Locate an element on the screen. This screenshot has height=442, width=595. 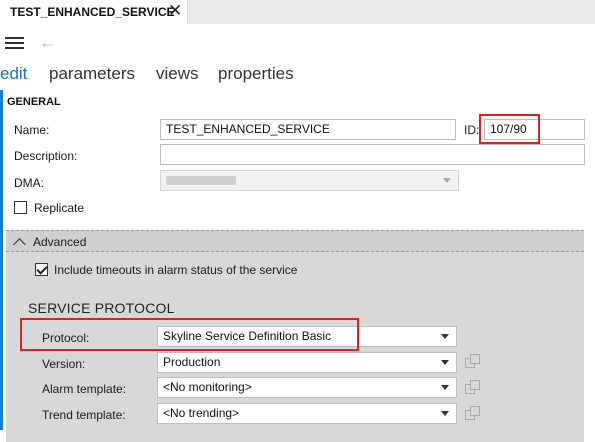
hamburger-icon is located at coordinates (14, 43).